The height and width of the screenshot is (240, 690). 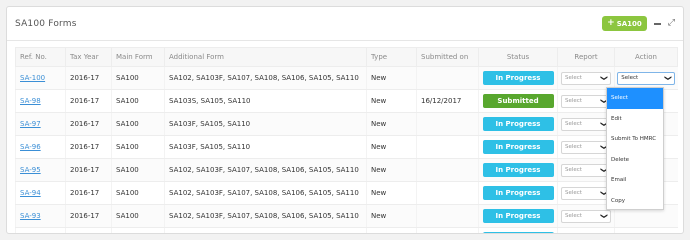 What do you see at coordinates (30, 193) in the screenshot?
I see `ref-link: SA-94` at bounding box center [30, 193].